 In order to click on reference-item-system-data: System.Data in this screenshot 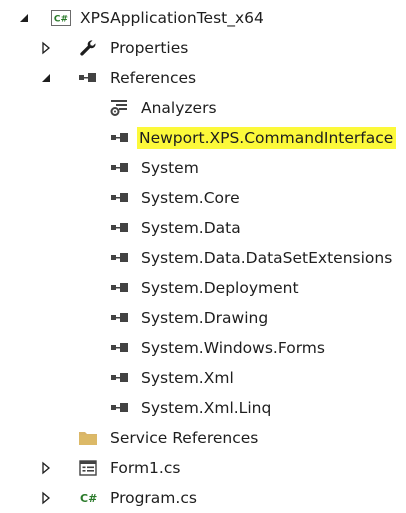, I will do `click(203, 228)`.